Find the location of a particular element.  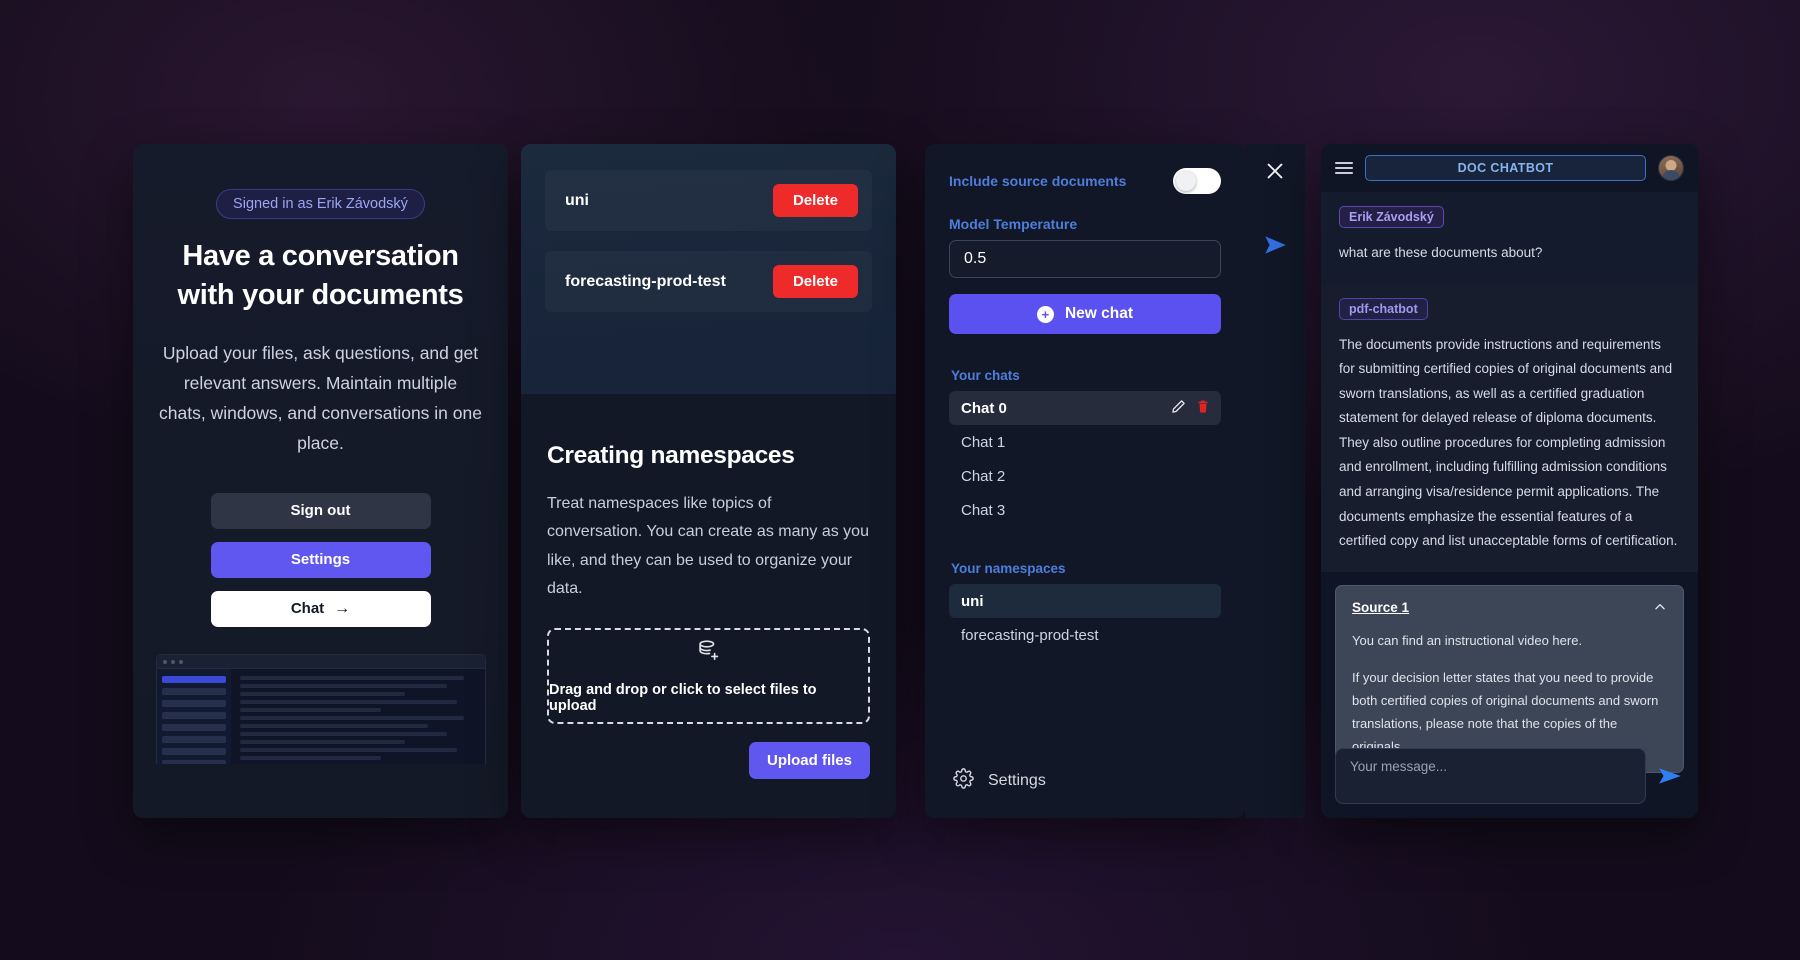

namespace-list-item-1: forecasting-prod-test is located at coordinates (1085, 635).